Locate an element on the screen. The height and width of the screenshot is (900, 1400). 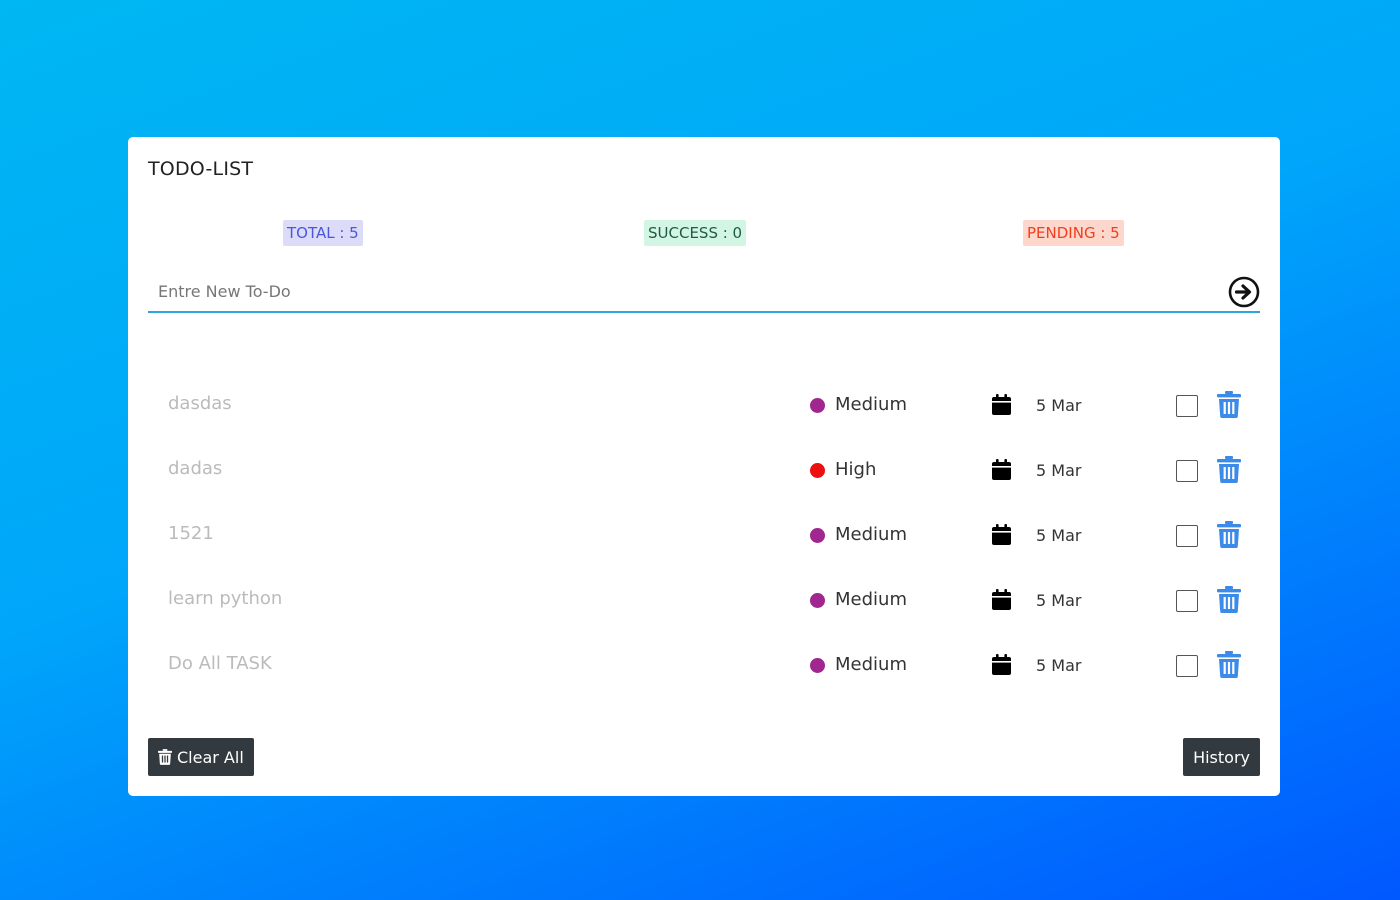
priority-label: High is located at coordinates (856, 469).